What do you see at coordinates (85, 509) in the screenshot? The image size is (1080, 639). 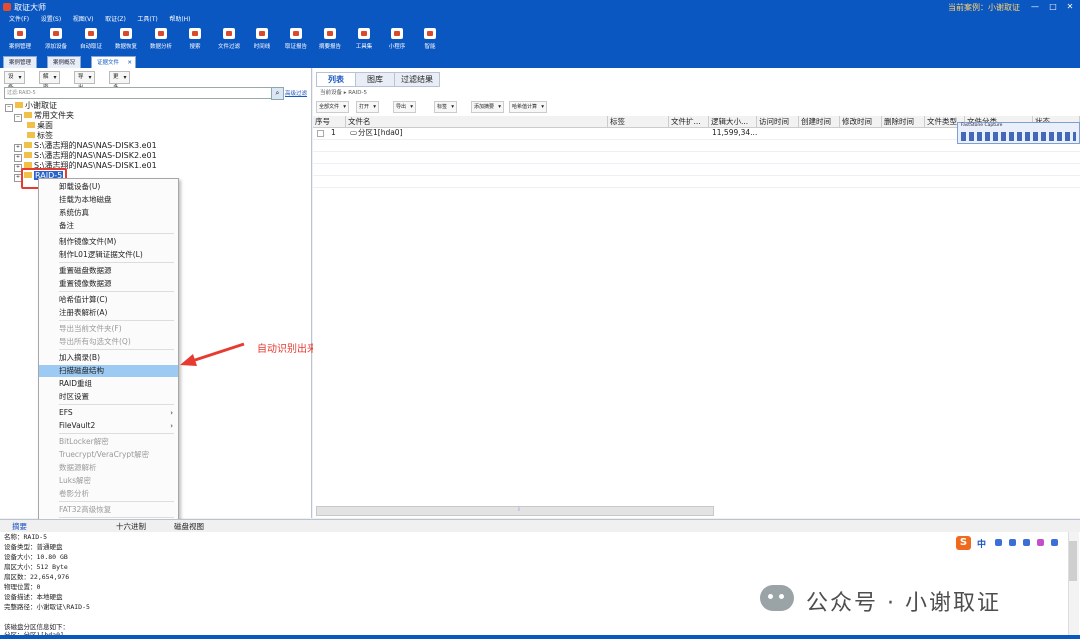 I see `context-menu-item: FAT32高级恢复` at bounding box center [85, 509].